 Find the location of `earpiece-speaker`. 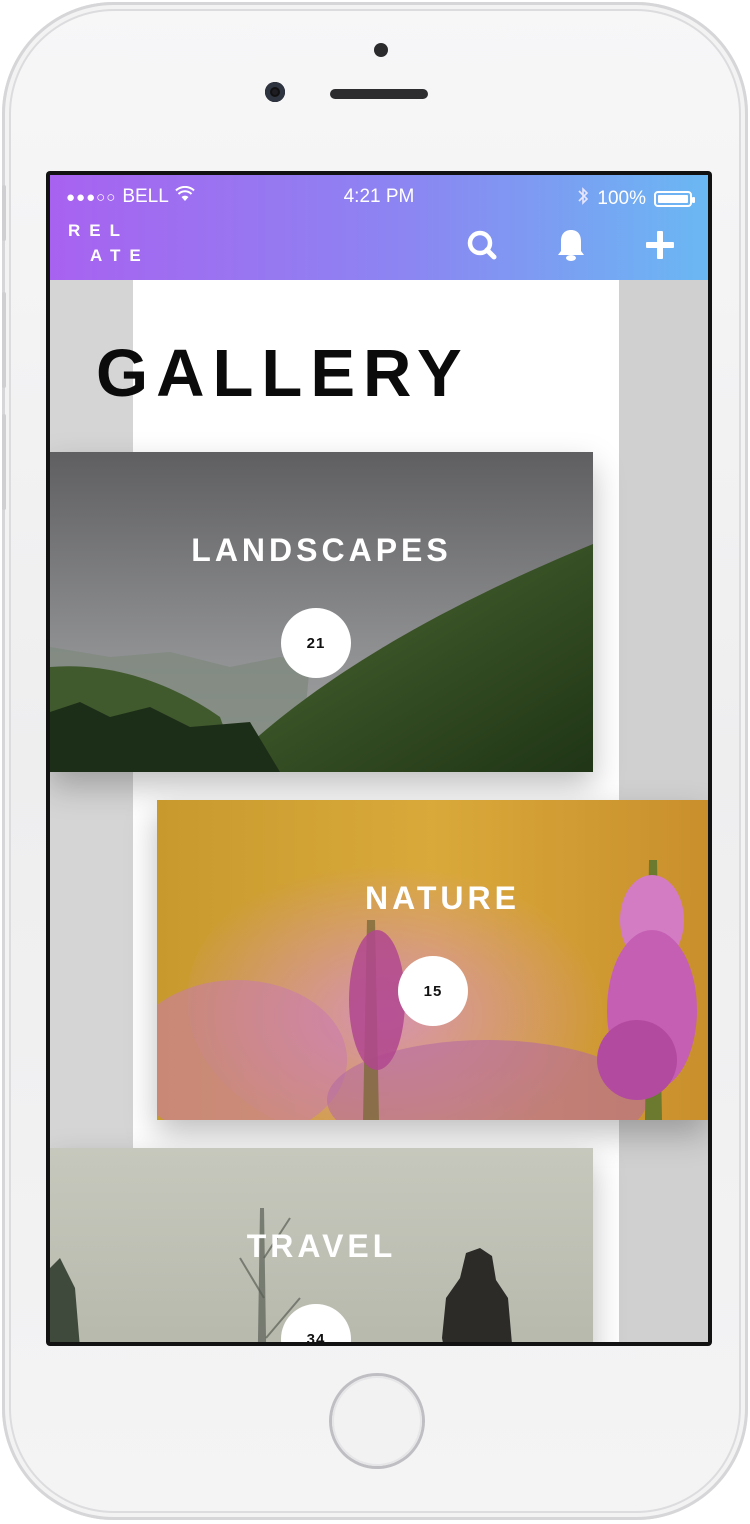

earpiece-speaker is located at coordinates (379, 94).